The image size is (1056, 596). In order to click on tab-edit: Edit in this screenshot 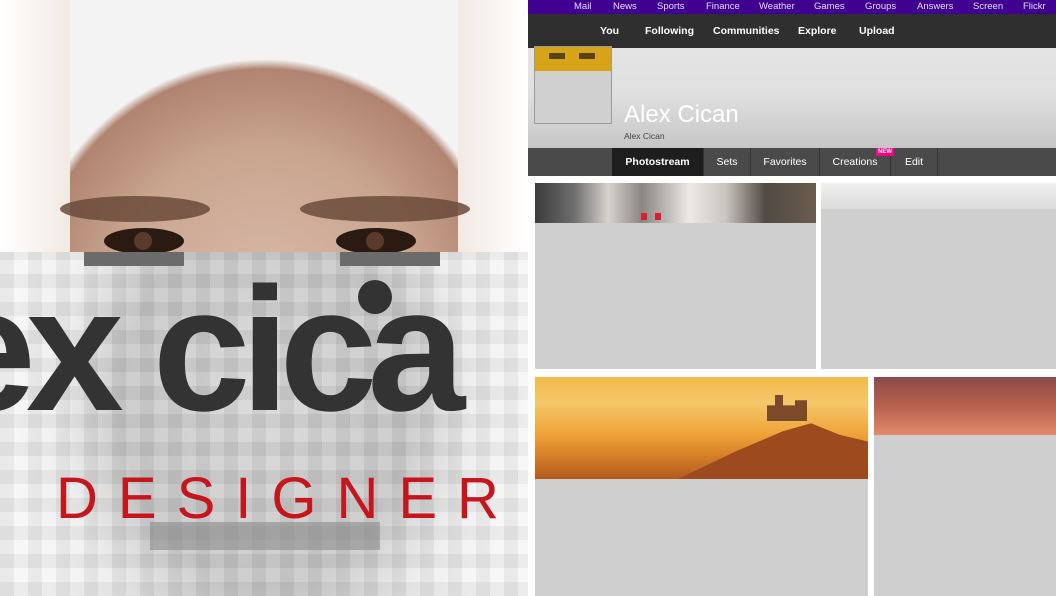, I will do `click(914, 162)`.